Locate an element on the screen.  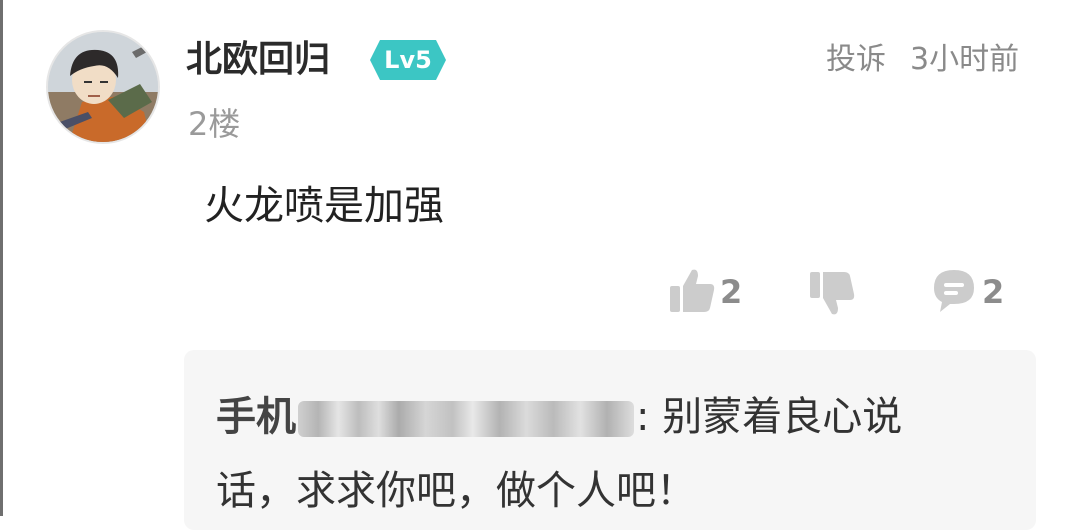
dislike-button is located at coordinates (836, 292).